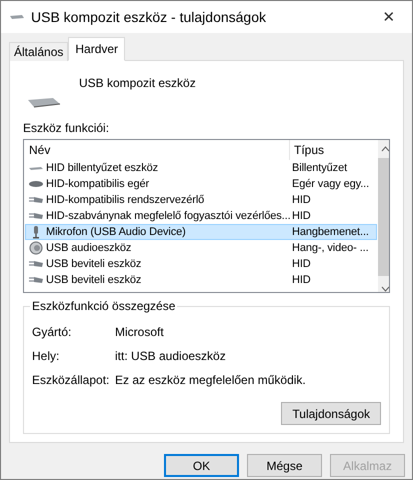 Image resolution: width=413 pixels, height=480 pixels. I want to click on tab: Általános, so click(38, 51).